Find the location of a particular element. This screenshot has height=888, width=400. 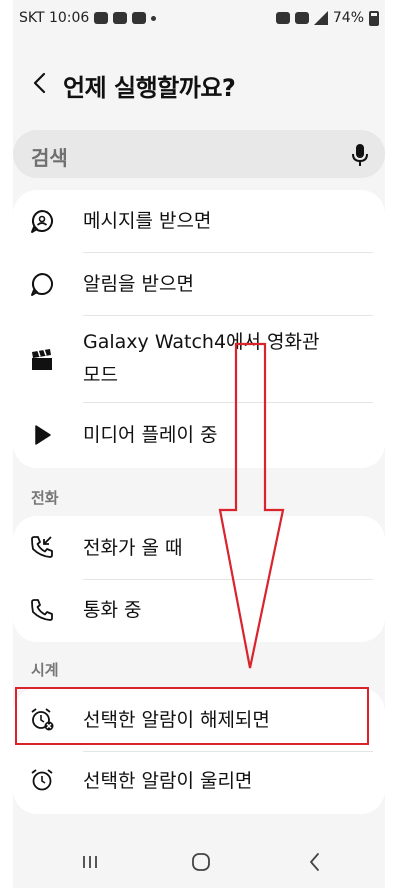

section-title-call: 전화 is located at coordinates (45, 498).